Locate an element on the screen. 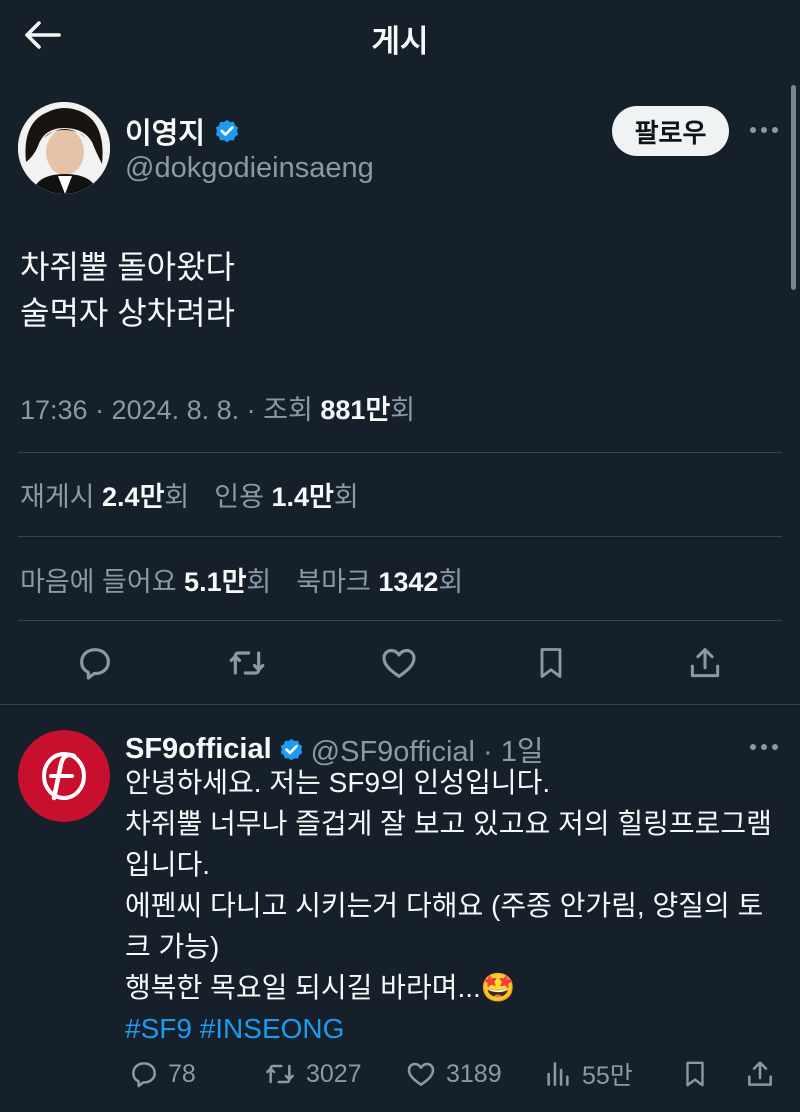  views-count: 55만 is located at coordinates (607, 1076).